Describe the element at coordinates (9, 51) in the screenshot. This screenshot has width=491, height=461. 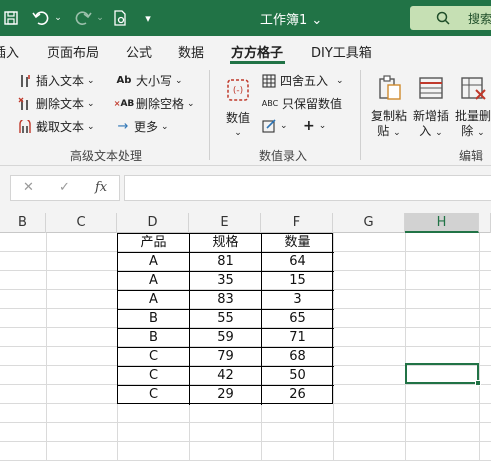
I see `tab-insert: 插入` at that location.